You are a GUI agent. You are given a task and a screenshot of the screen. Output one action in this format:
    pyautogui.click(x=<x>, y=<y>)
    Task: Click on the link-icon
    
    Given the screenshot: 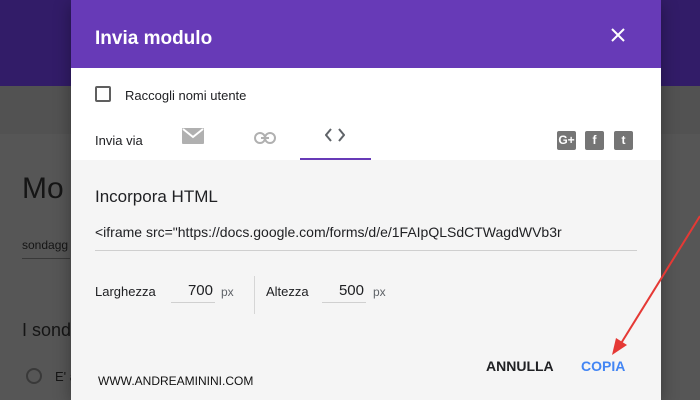 What is the action you would take?
    pyautogui.click(x=265, y=138)
    